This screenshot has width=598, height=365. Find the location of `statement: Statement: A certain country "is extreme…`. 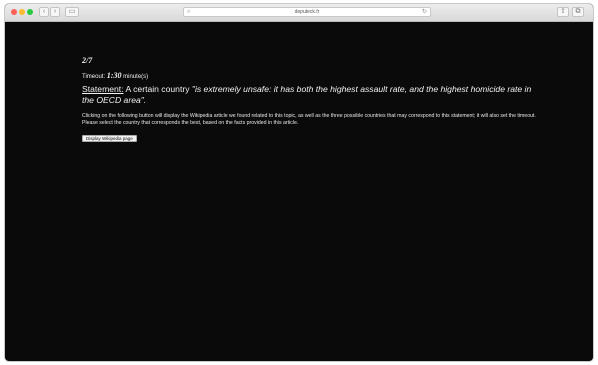

statement: Statement: A certain country "is extreme… is located at coordinates (309, 95).